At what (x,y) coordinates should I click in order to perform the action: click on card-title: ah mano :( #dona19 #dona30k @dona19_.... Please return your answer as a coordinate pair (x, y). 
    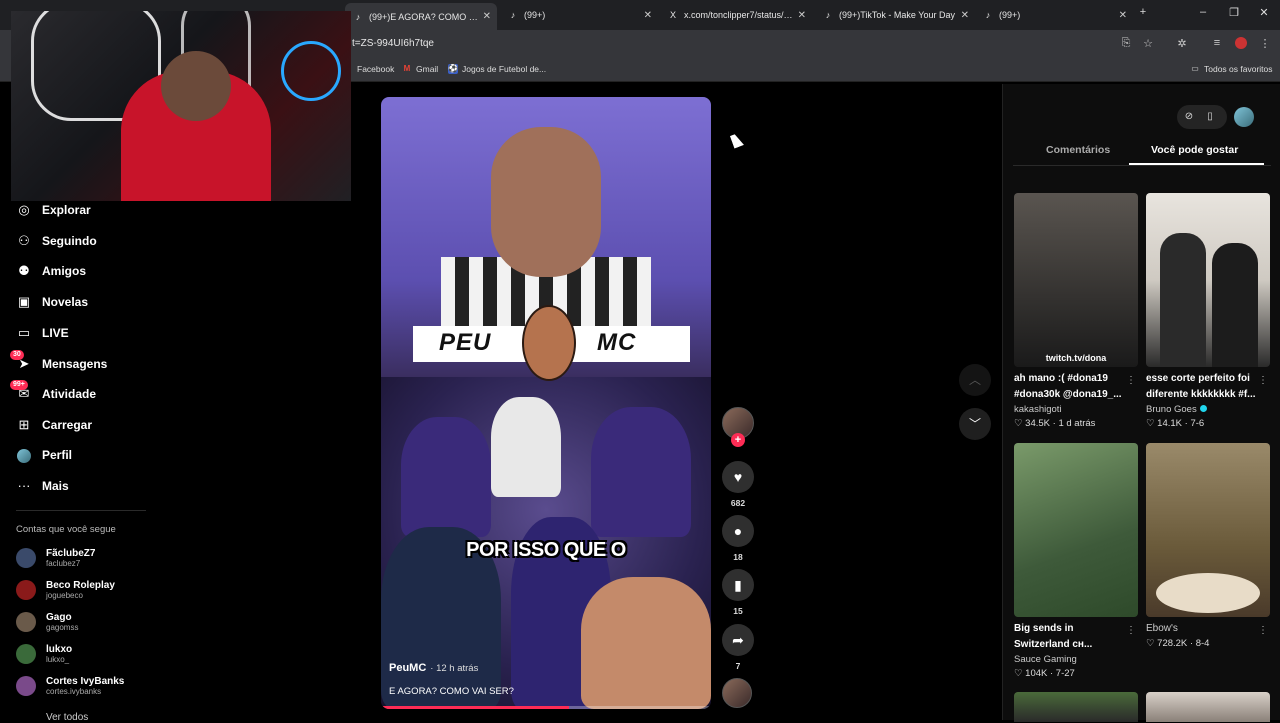
    Looking at the image, I should click on (1076, 387).